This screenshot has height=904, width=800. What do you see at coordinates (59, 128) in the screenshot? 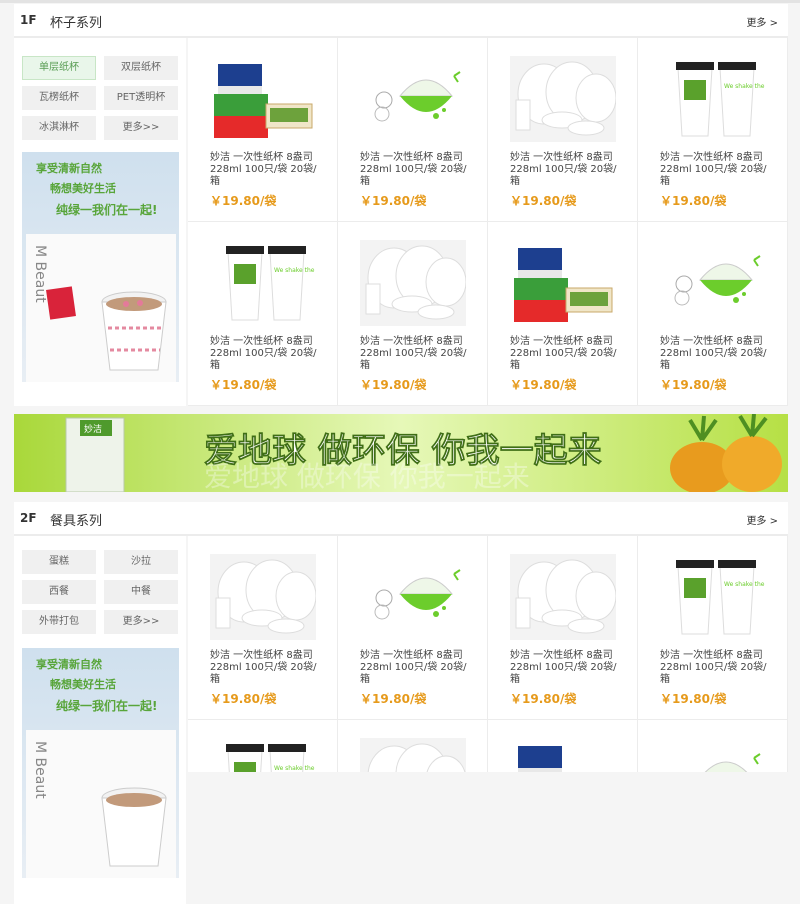
I see `tag-icecream-cup: 冰淇淋杯` at bounding box center [59, 128].